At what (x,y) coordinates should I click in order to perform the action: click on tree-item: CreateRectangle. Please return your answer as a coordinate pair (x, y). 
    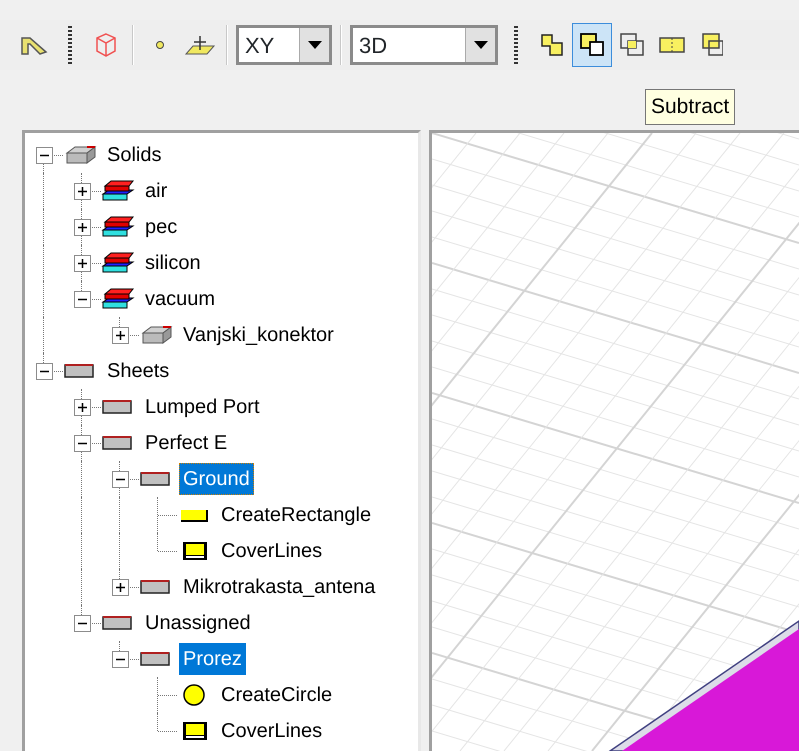
    Looking at the image, I should click on (296, 515).